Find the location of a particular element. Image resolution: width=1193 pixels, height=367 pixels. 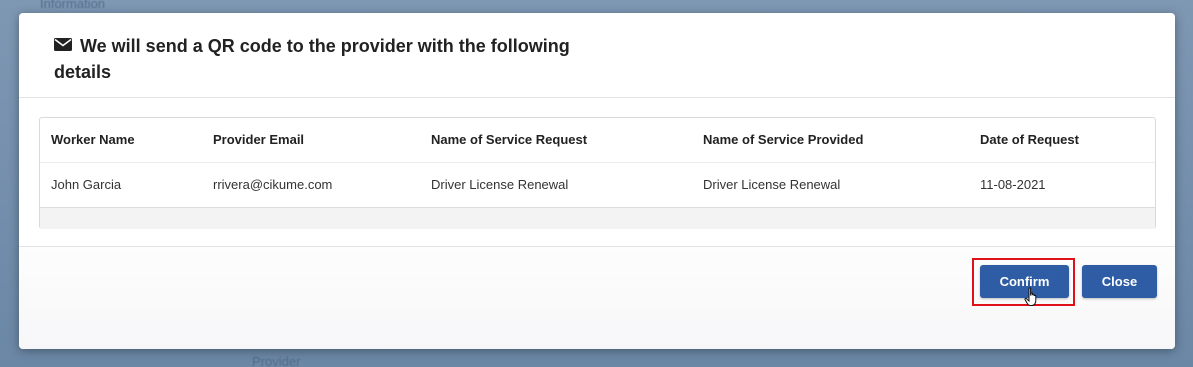

cell-worker-name: John Garcia is located at coordinates (86, 184).